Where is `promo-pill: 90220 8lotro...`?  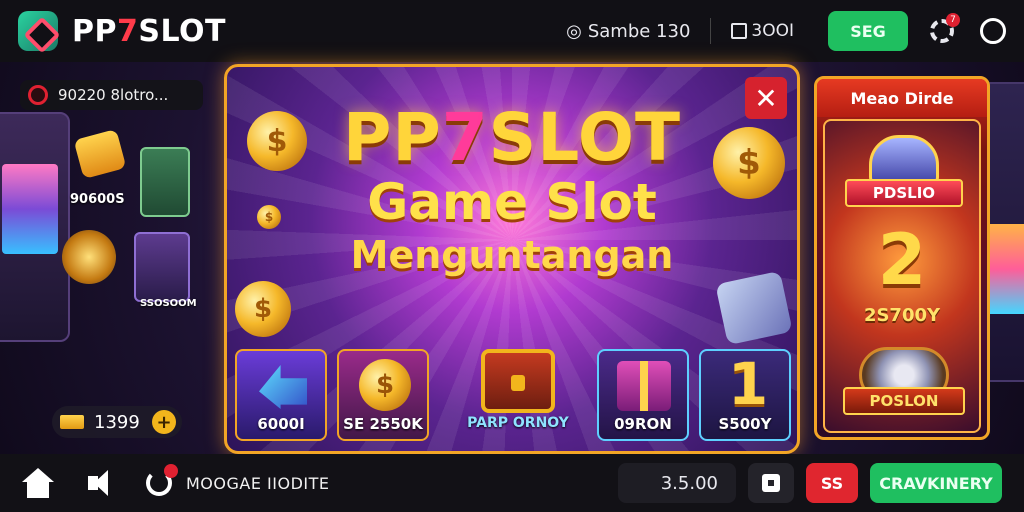
promo-pill: 90220 8lotro... is located at coordinates (111, 95).